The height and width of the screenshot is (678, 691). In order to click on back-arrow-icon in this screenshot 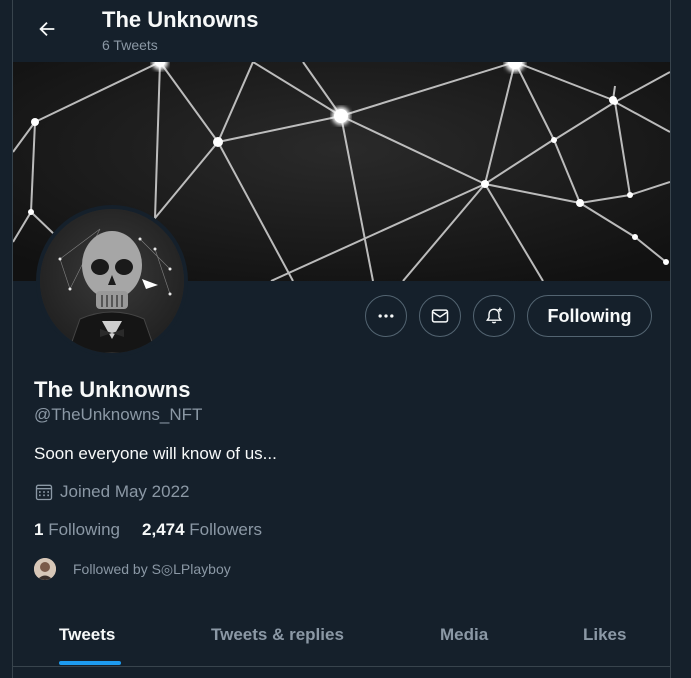, I will do `click(47, 29)`.